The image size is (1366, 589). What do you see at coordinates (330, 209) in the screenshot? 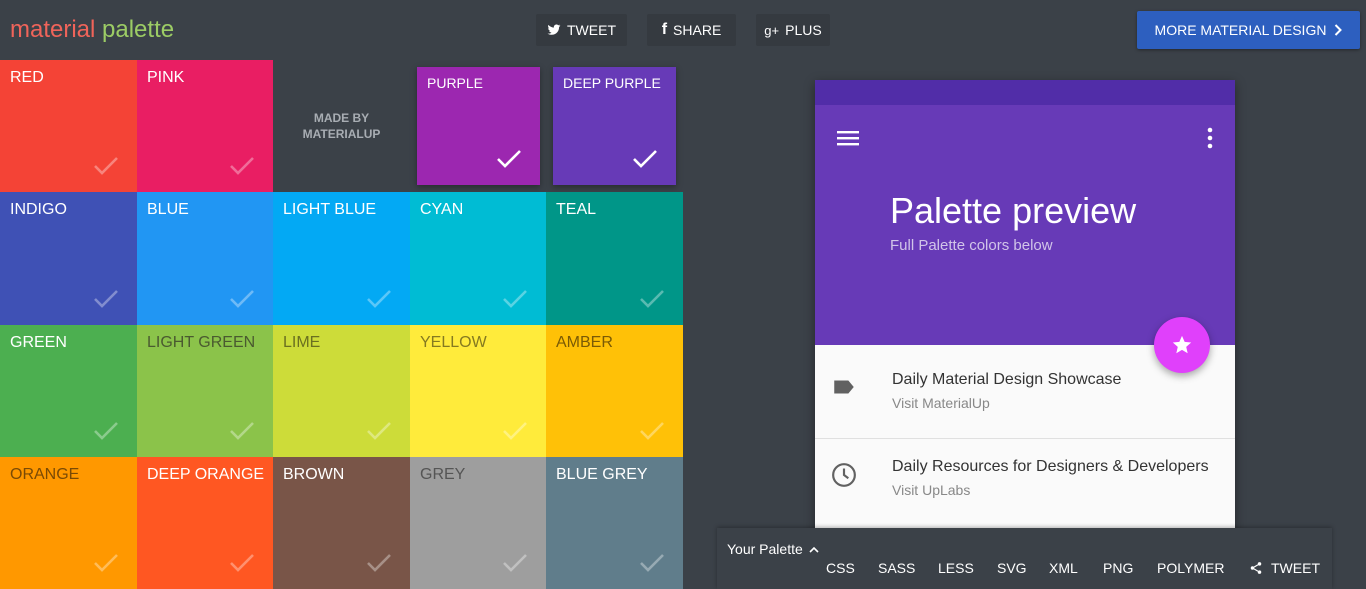
I see `color-tile-label: LIGHT BLUE` at bounding box center [330, 209].